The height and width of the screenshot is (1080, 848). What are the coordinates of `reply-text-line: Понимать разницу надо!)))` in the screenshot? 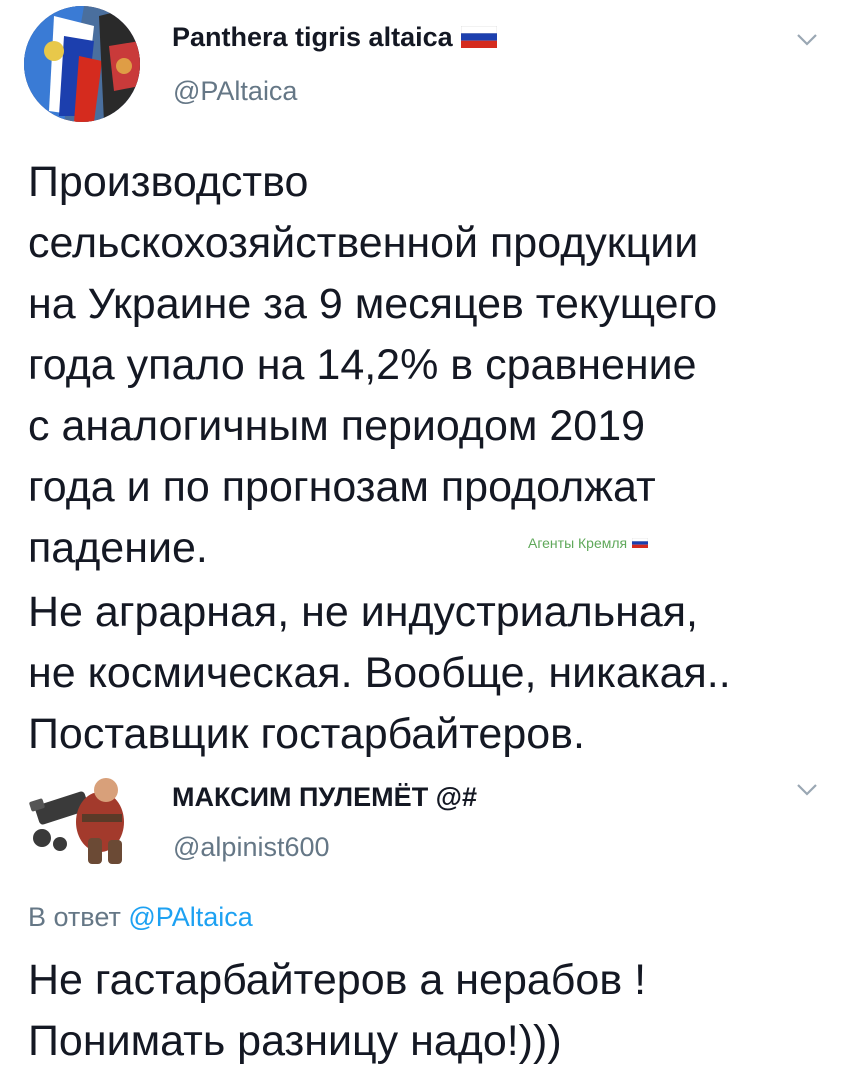 It's located at (295, 1041).